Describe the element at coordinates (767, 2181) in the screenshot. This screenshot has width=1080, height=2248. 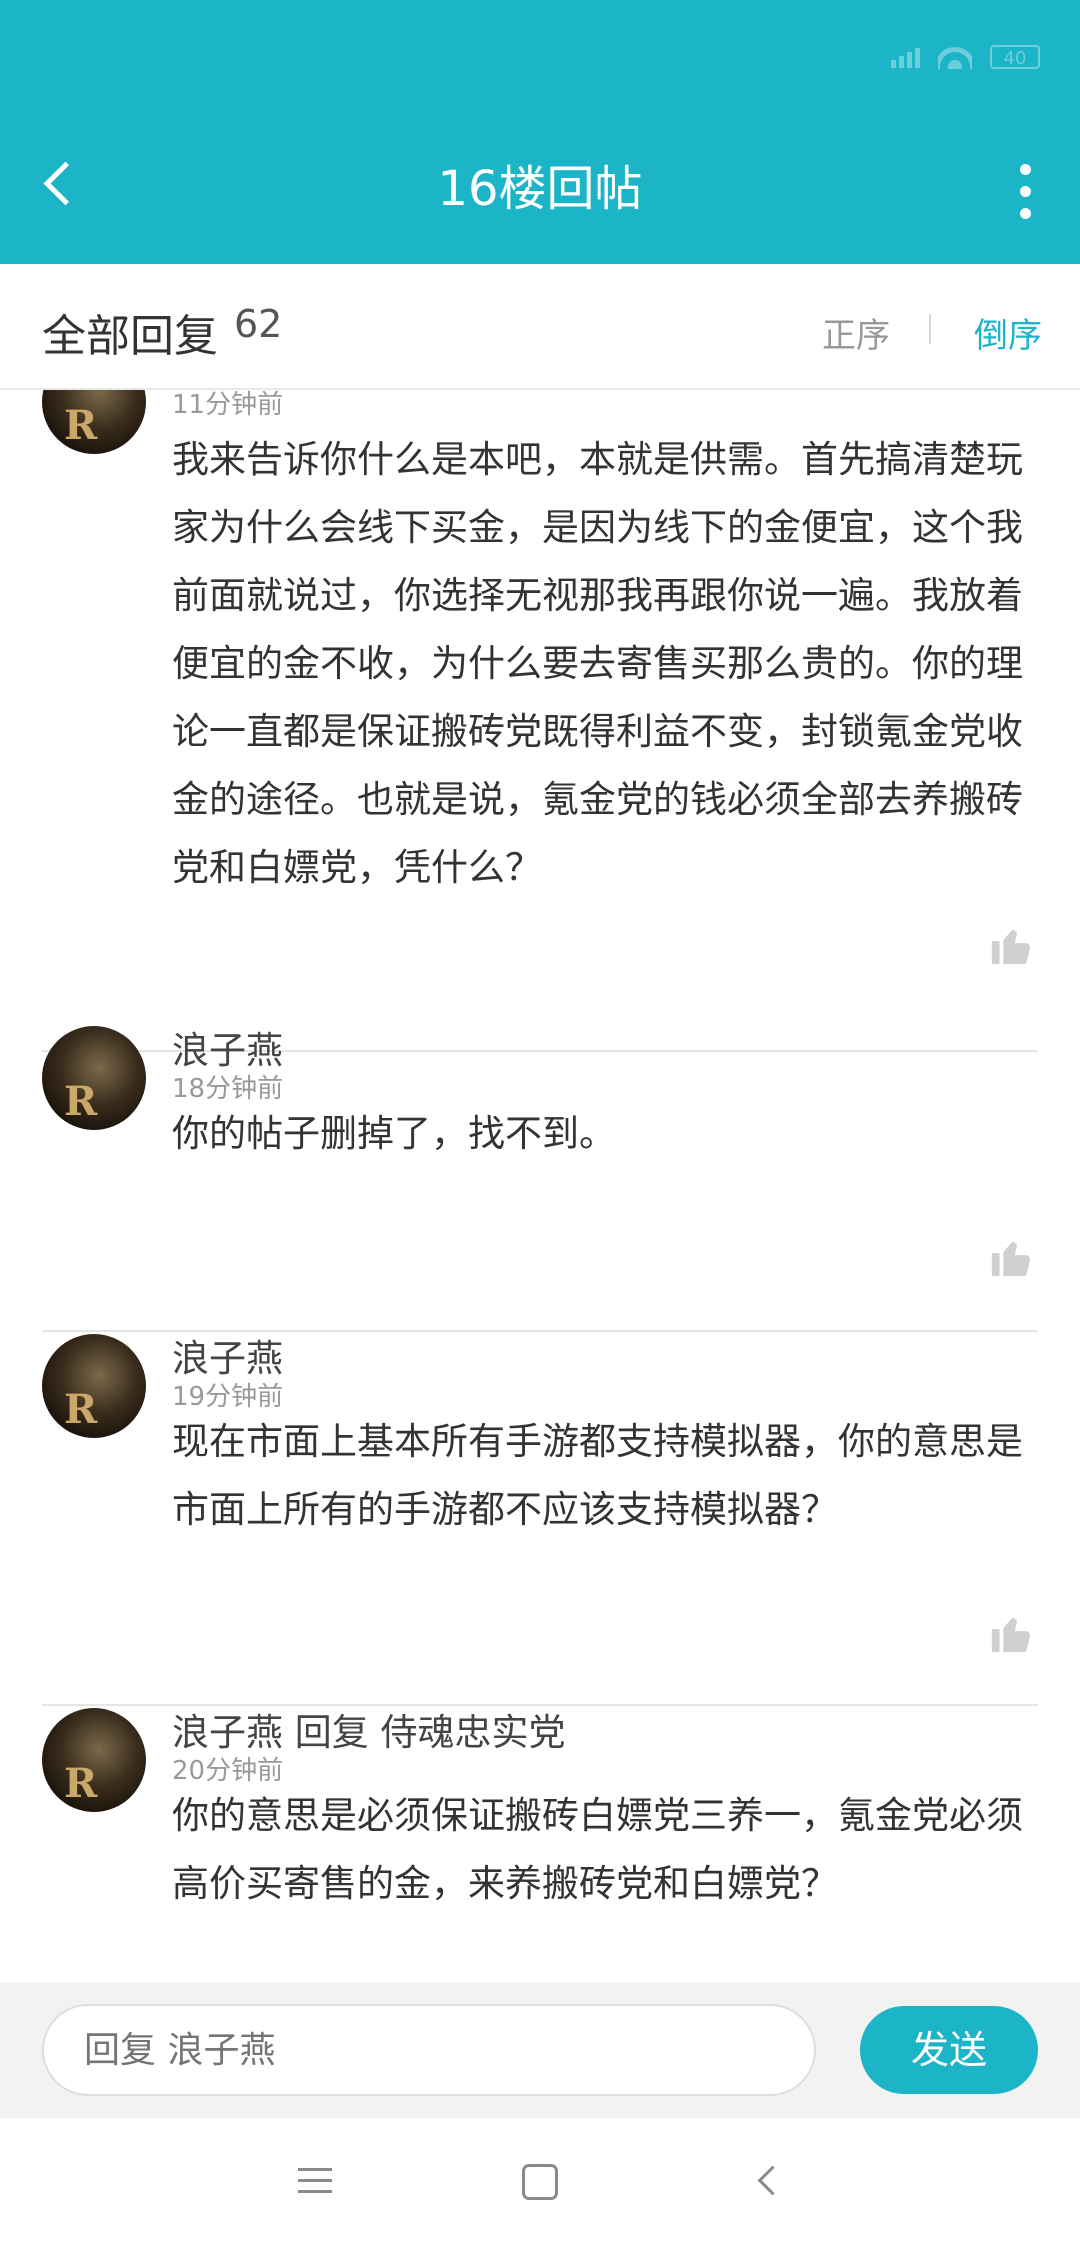
I see `nav-back-icon` at that location.